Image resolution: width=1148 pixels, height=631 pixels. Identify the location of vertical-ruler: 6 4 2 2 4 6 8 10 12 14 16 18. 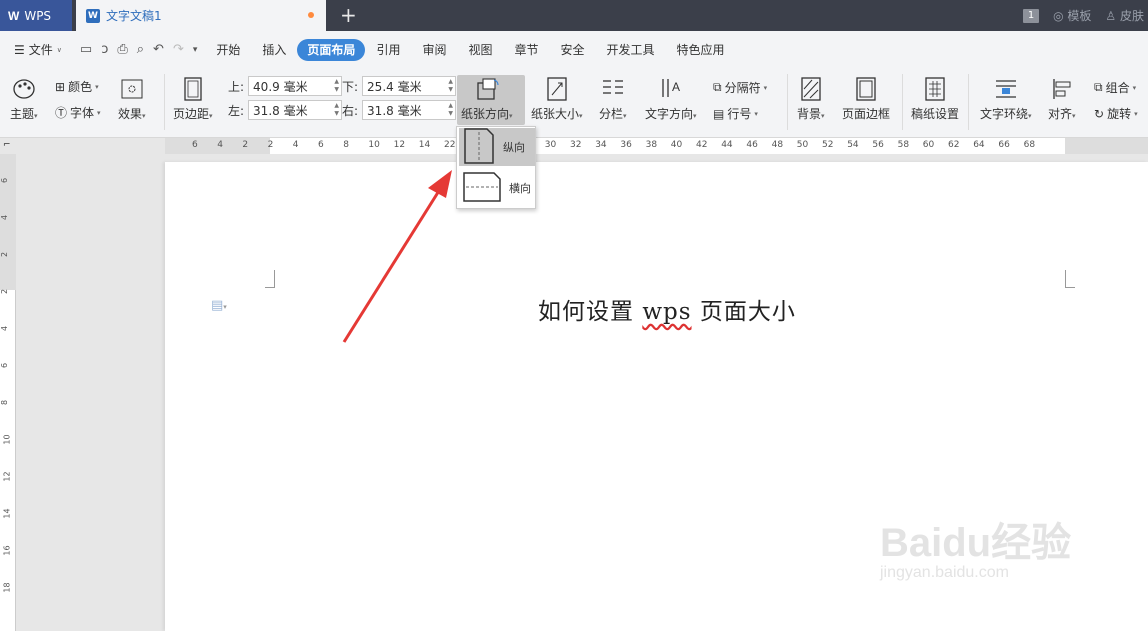
(8, 392).